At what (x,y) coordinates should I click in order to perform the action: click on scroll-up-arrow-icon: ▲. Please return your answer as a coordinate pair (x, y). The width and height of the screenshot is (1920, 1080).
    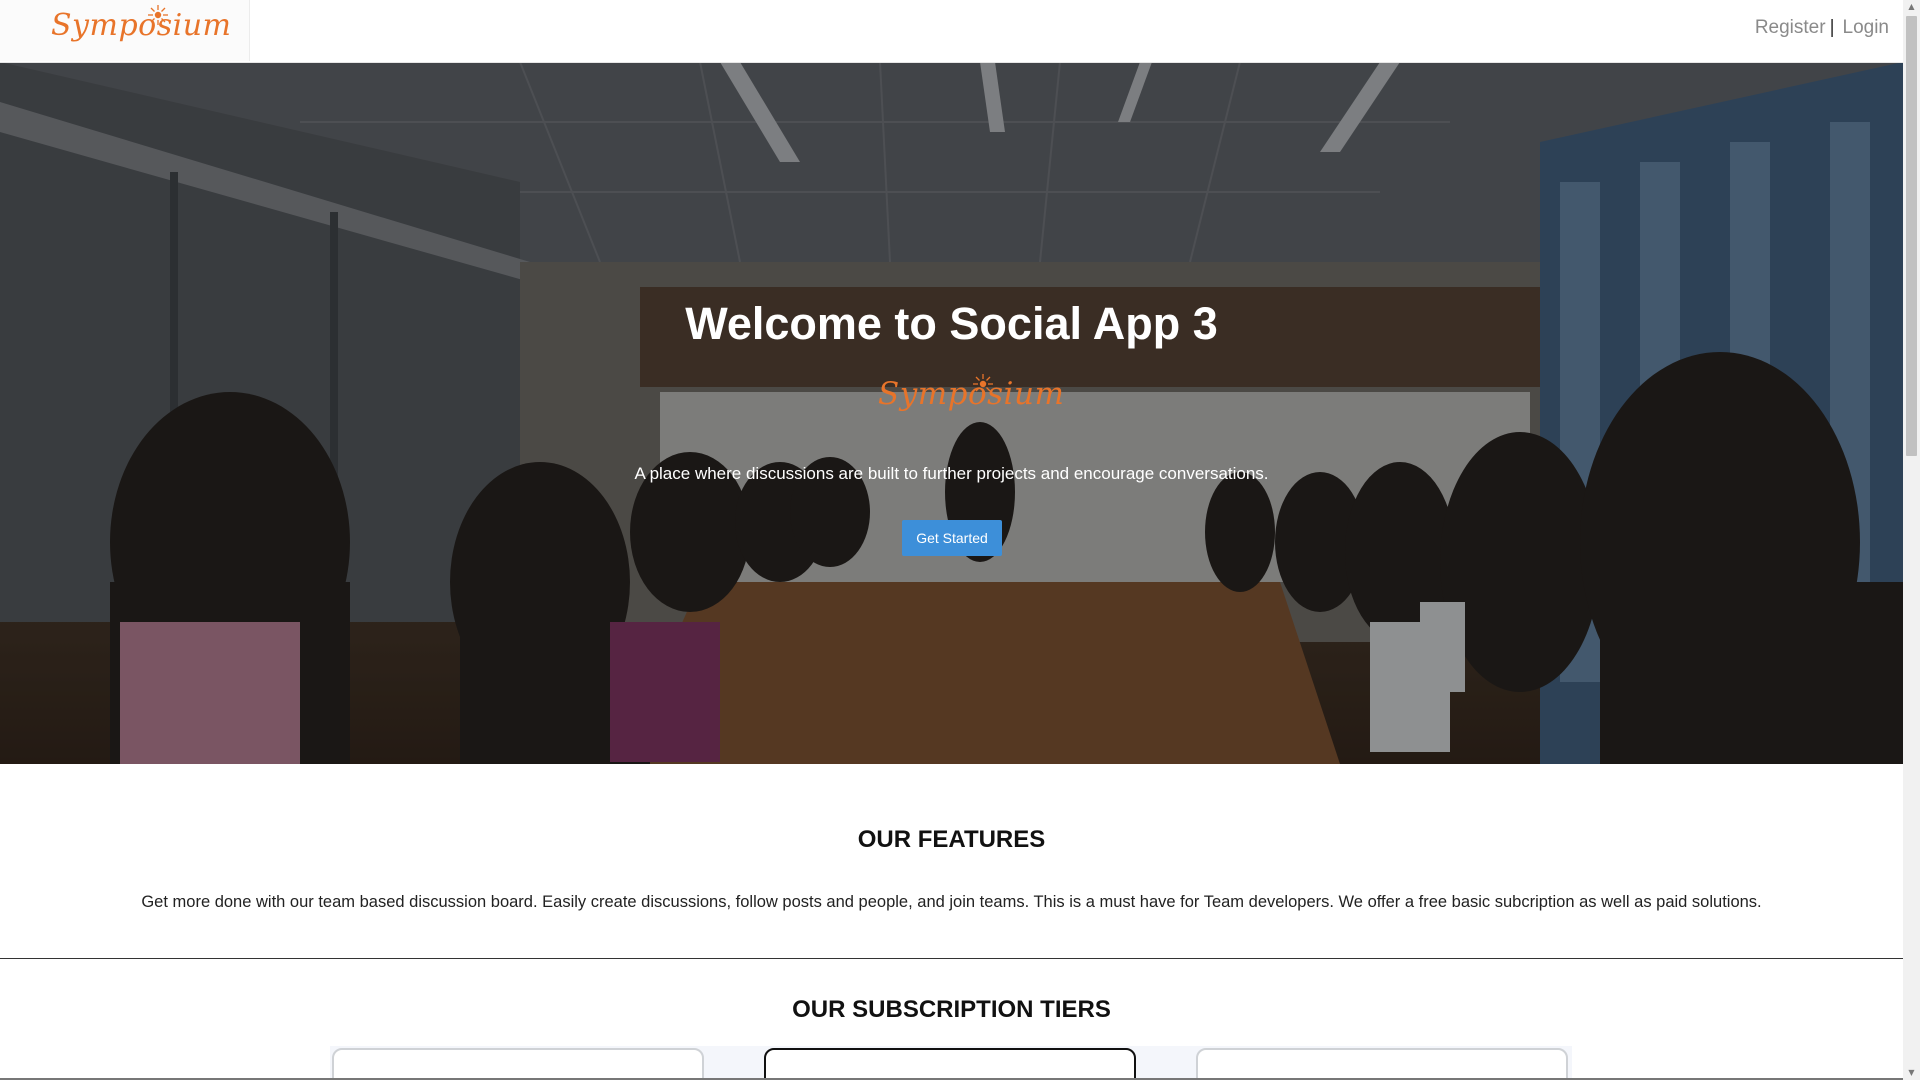
    Looking at the image, I should click on (1911, 7).